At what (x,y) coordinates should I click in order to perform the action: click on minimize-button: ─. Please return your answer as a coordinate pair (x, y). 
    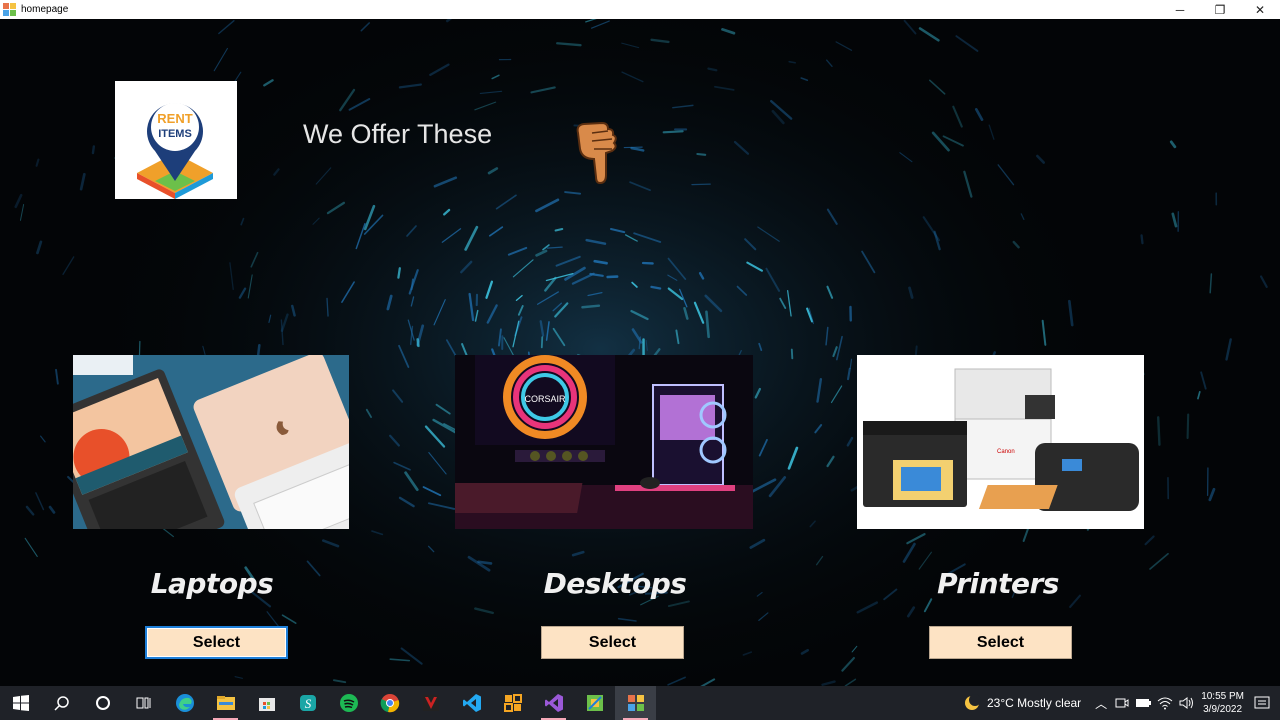
    Looking at the image, I should click on (1180, 9).